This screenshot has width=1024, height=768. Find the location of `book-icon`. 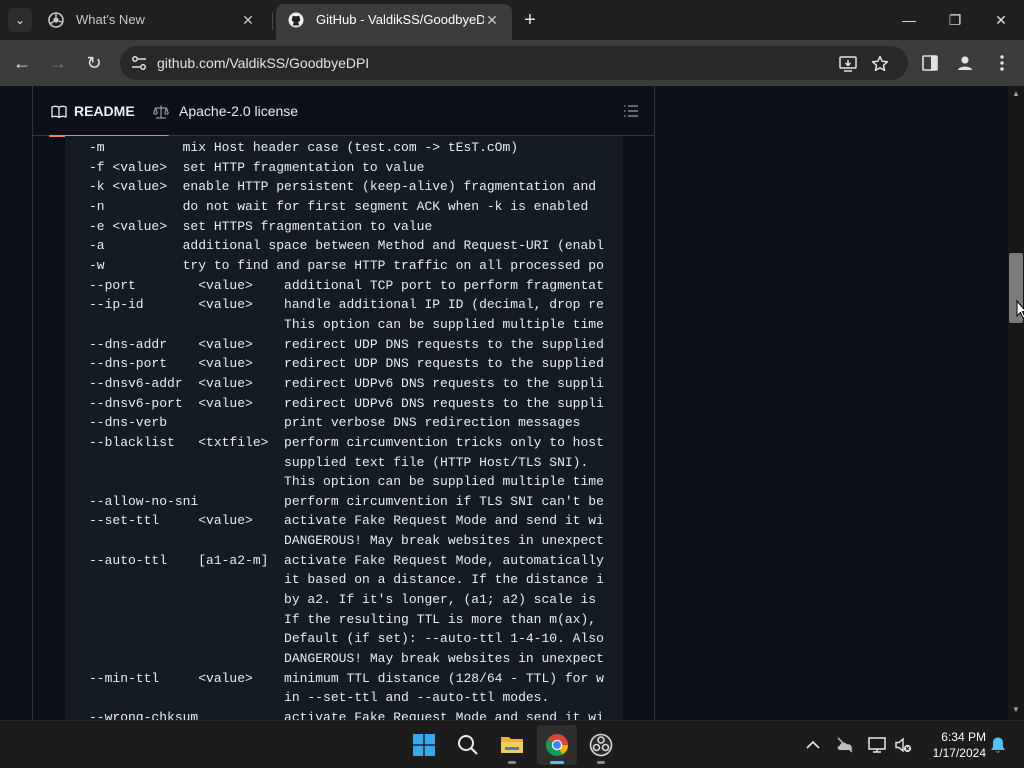

book-icon is located at coordinates (59, 112).